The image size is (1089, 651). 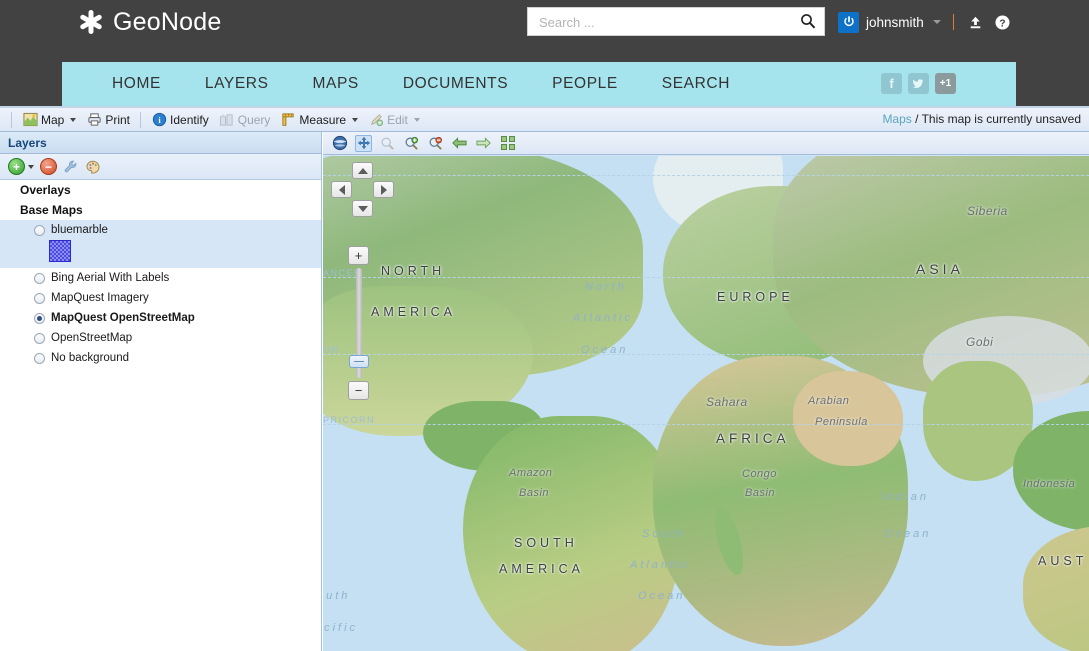 I want to click on nav-item-maps: MAPS, so click(x=336, y=84).